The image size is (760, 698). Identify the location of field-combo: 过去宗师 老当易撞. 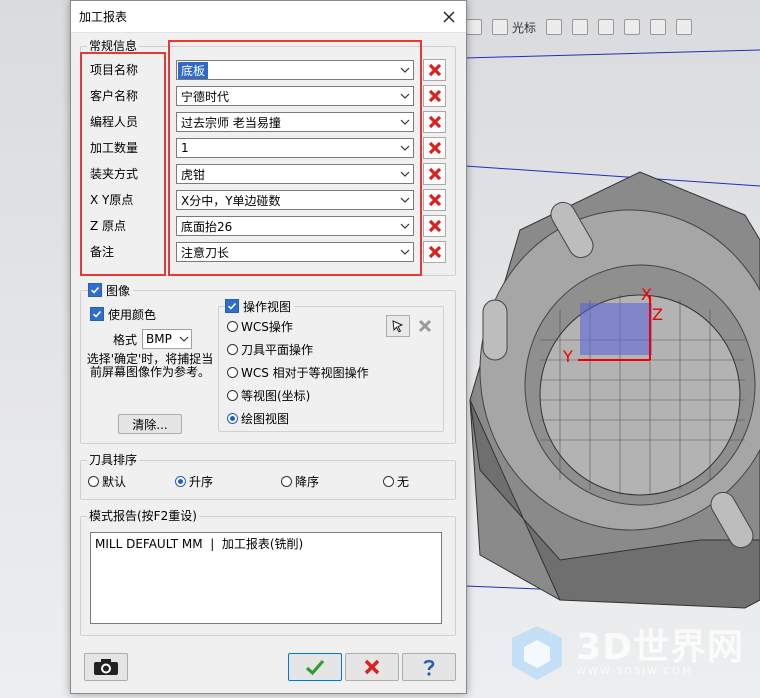
(295, 122).